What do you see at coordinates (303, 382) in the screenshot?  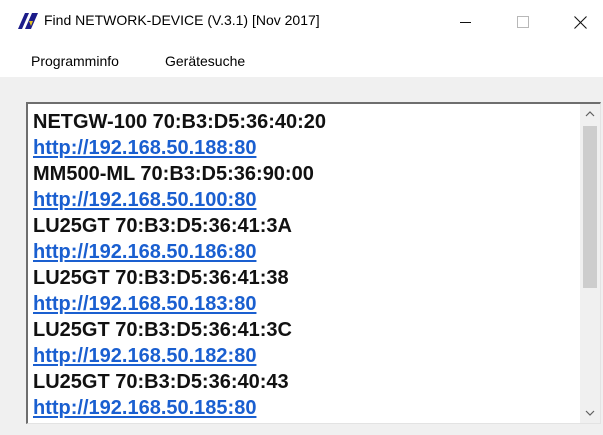 I see `device-entry: LU25GT 70:B3:D5:36:40:43` at bounding box center [303, 382].